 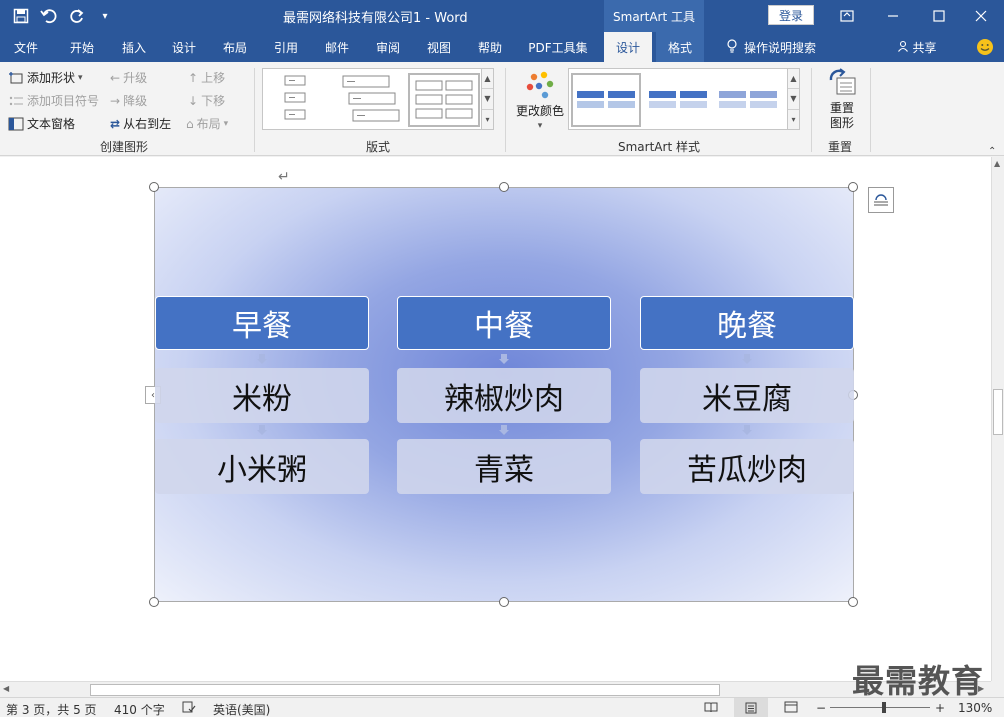 I want to click on quick-access-toolbar: ▾, so click(x=63, y=16).